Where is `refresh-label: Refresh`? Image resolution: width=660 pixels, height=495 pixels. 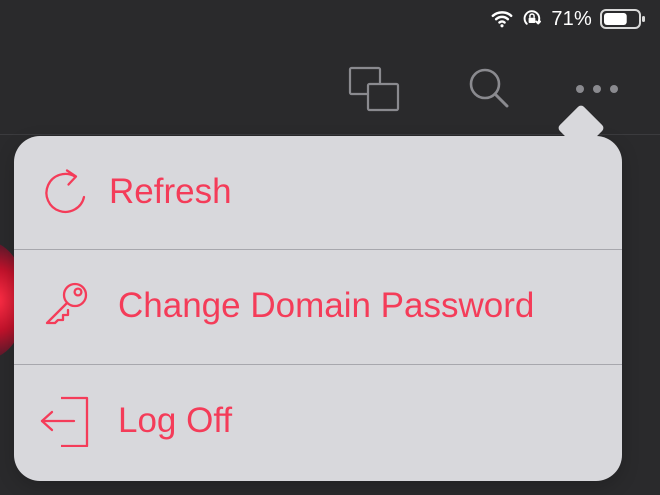 refresh-label: Refresh is located at coordinates (170, 191).